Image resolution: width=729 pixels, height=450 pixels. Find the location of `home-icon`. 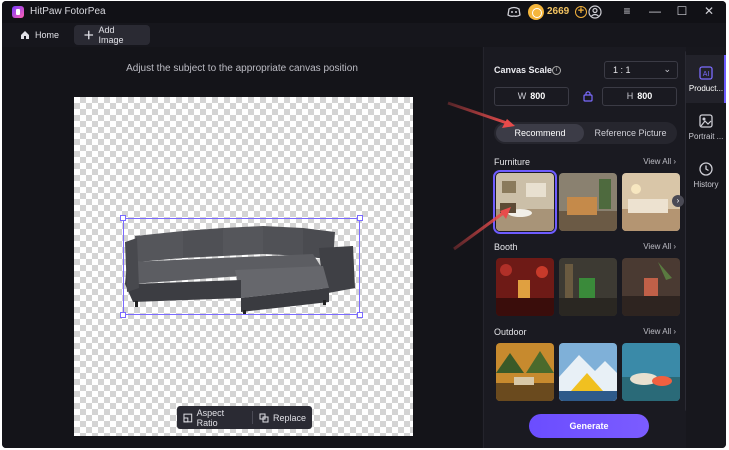

home-icon is located at coordinates (25, 35).